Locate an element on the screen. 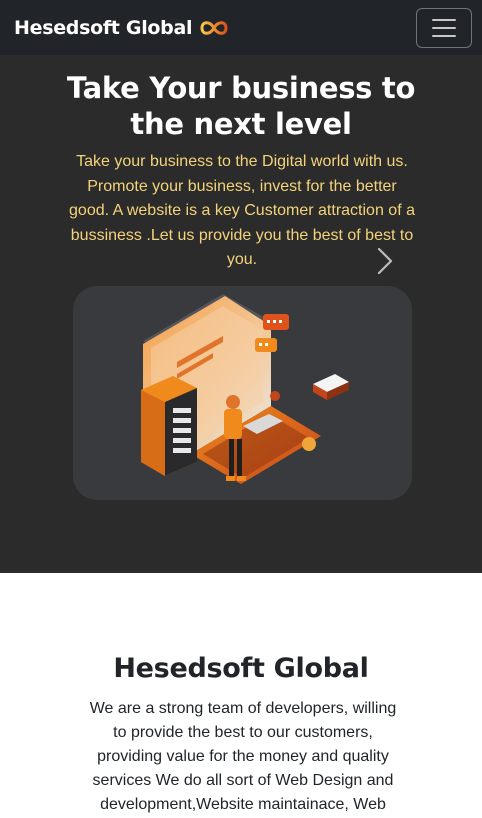 The width and height of the screenshot is (482, 818). chevron-right-icon is located at coordinates (385, 261).